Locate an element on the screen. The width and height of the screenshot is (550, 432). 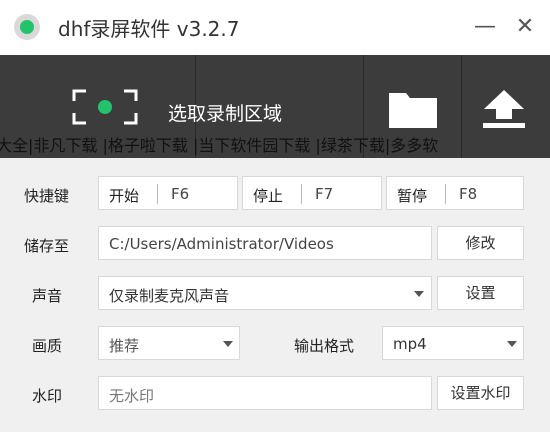
pause-hotkey-label: 暂停 is located at coordinates (412, 196).